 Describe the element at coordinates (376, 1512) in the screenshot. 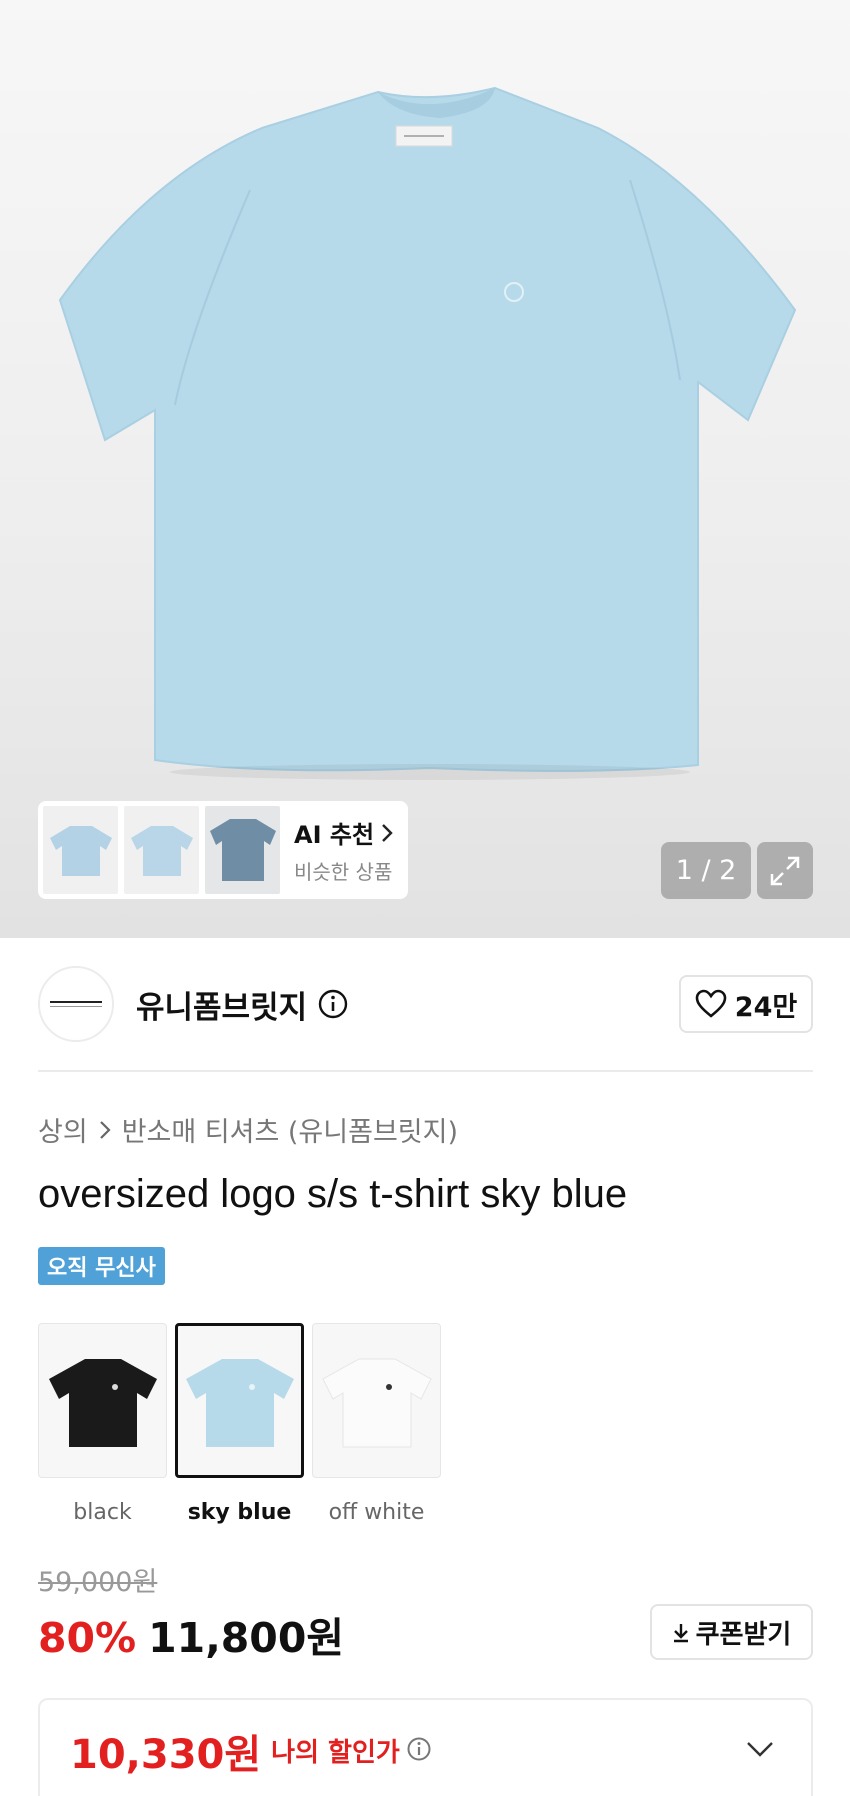

I see `color-label: off white` at that location.